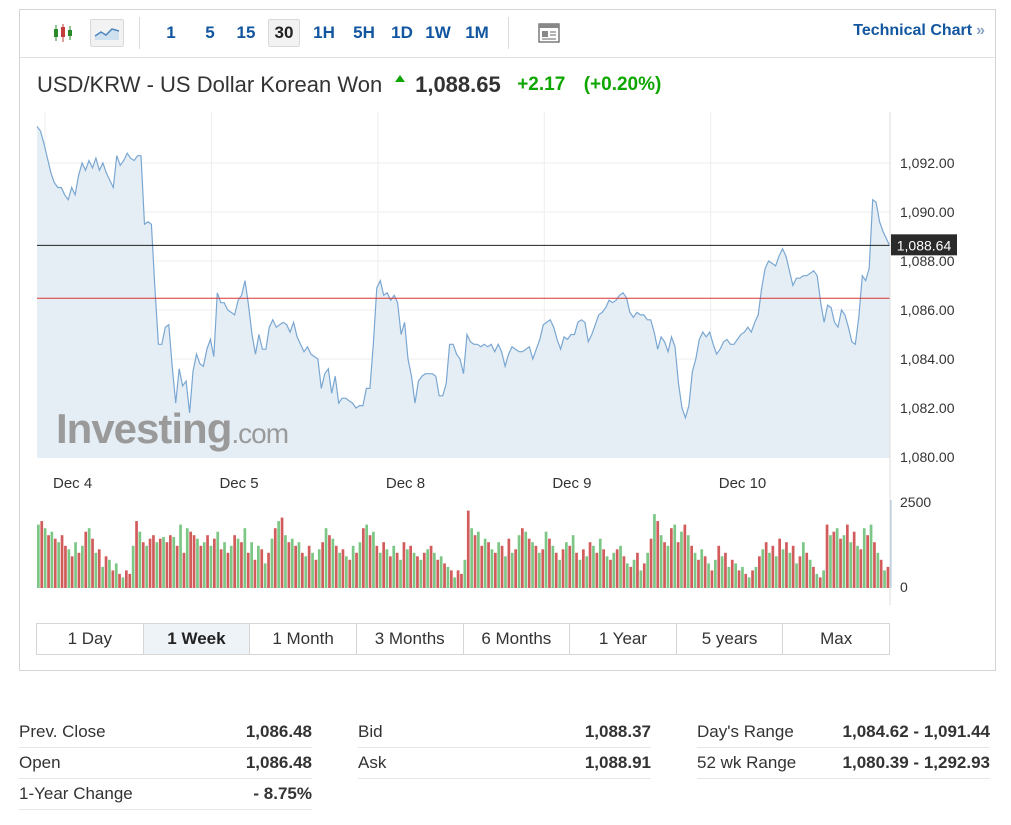 This screenshot has height=825, width=1011. I want to click on stat-row: 1-Year Change - 8.75%, so click(165, 794).